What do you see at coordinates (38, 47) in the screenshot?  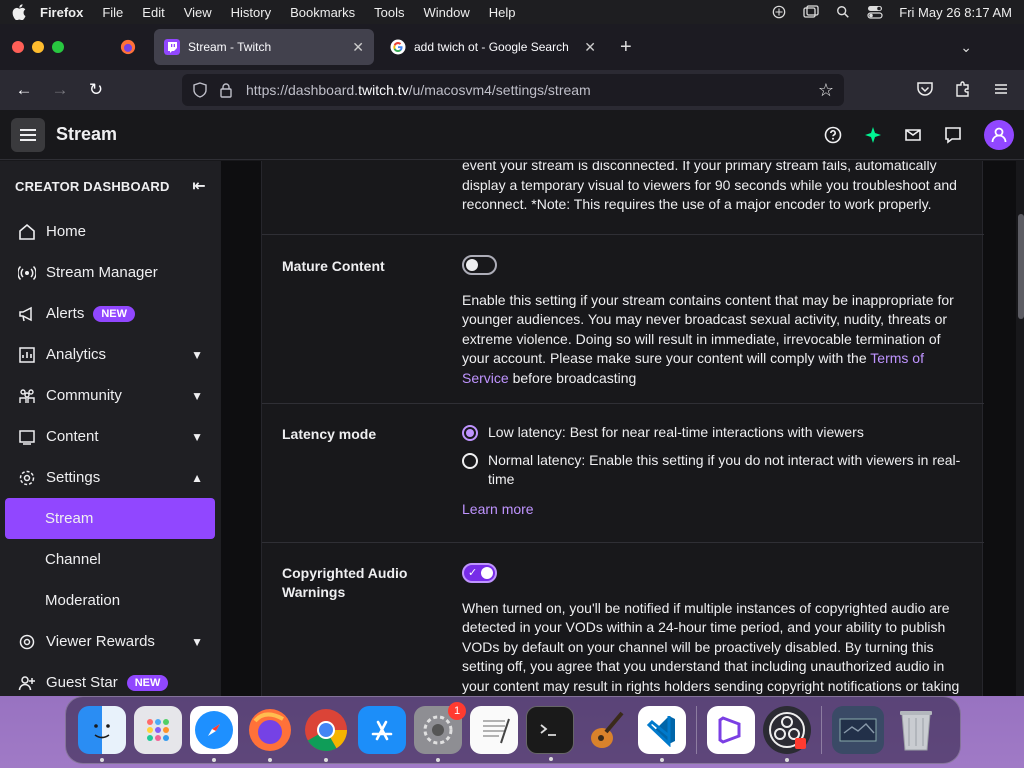 I see `minimize-window-button` at bounding box center [38, 47].